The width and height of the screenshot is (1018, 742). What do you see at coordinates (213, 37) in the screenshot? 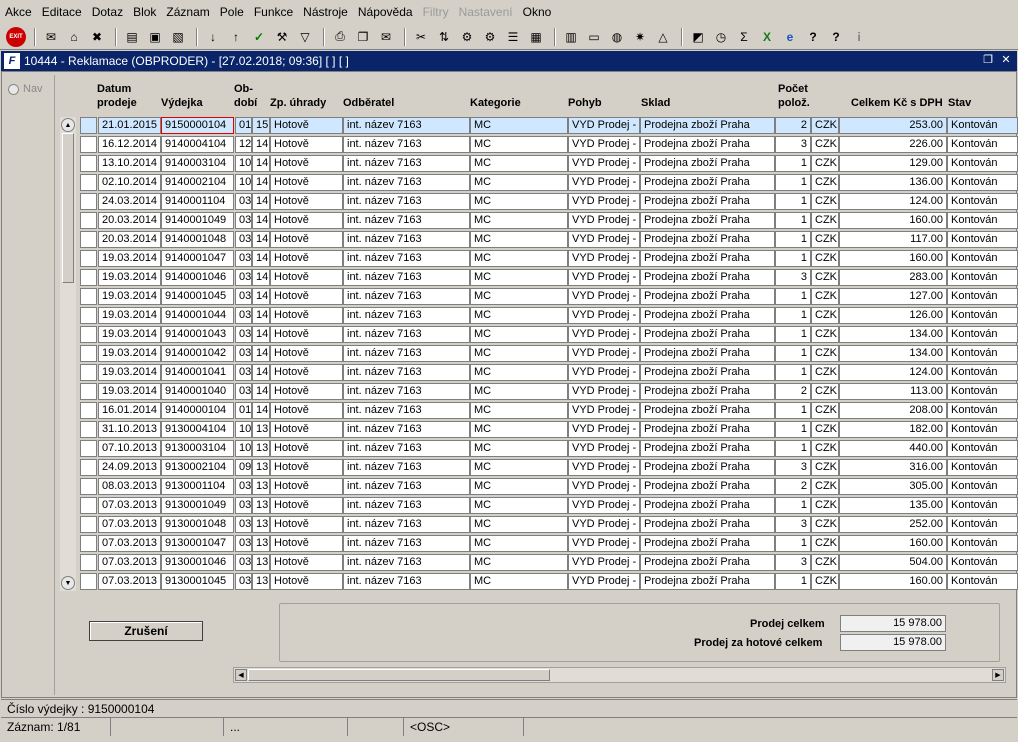
I see `sort-ascending-icon: ↓` at bounding box center [213, 37].